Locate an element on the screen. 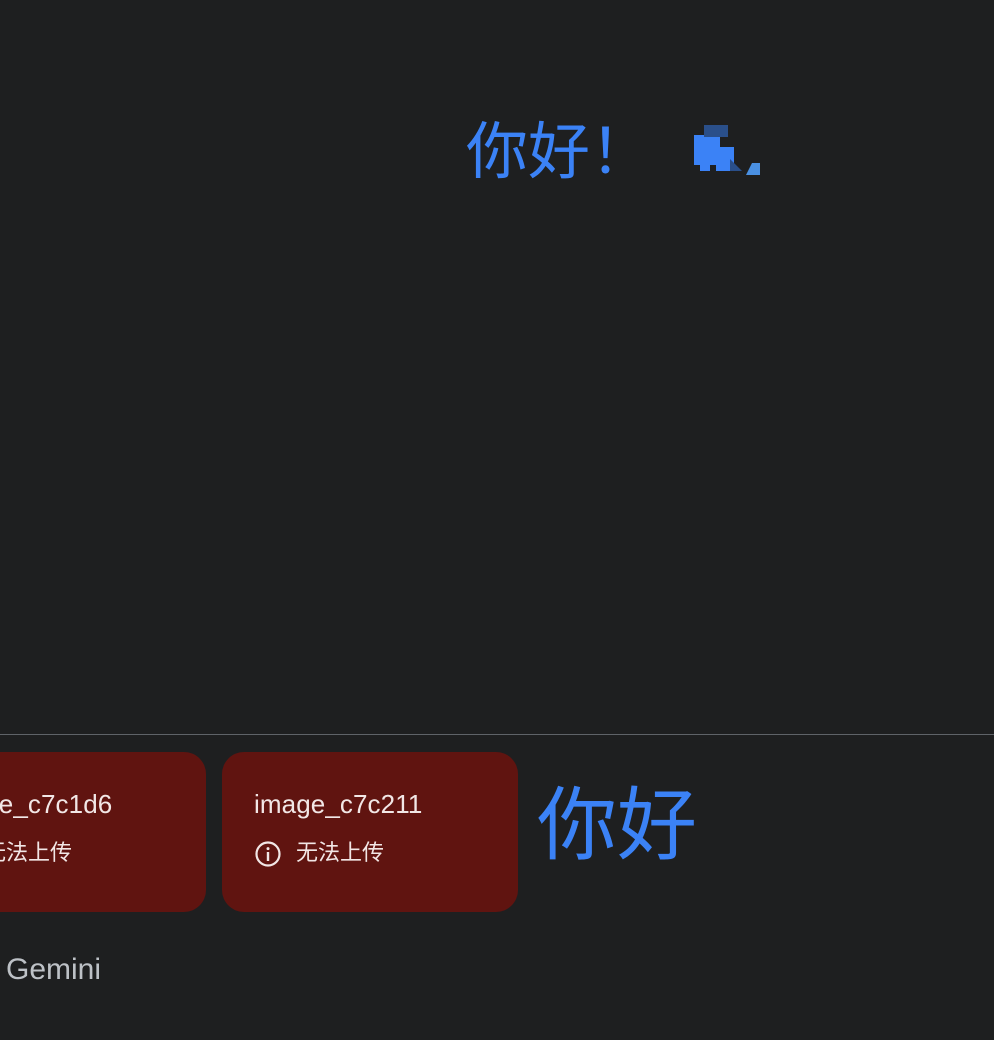 Image resolution: width=994 pixels, height=1040 pixels. attachment-list: image_c7c1d6 无法上传 image_c7c211 is located at coordinates (259, 832).